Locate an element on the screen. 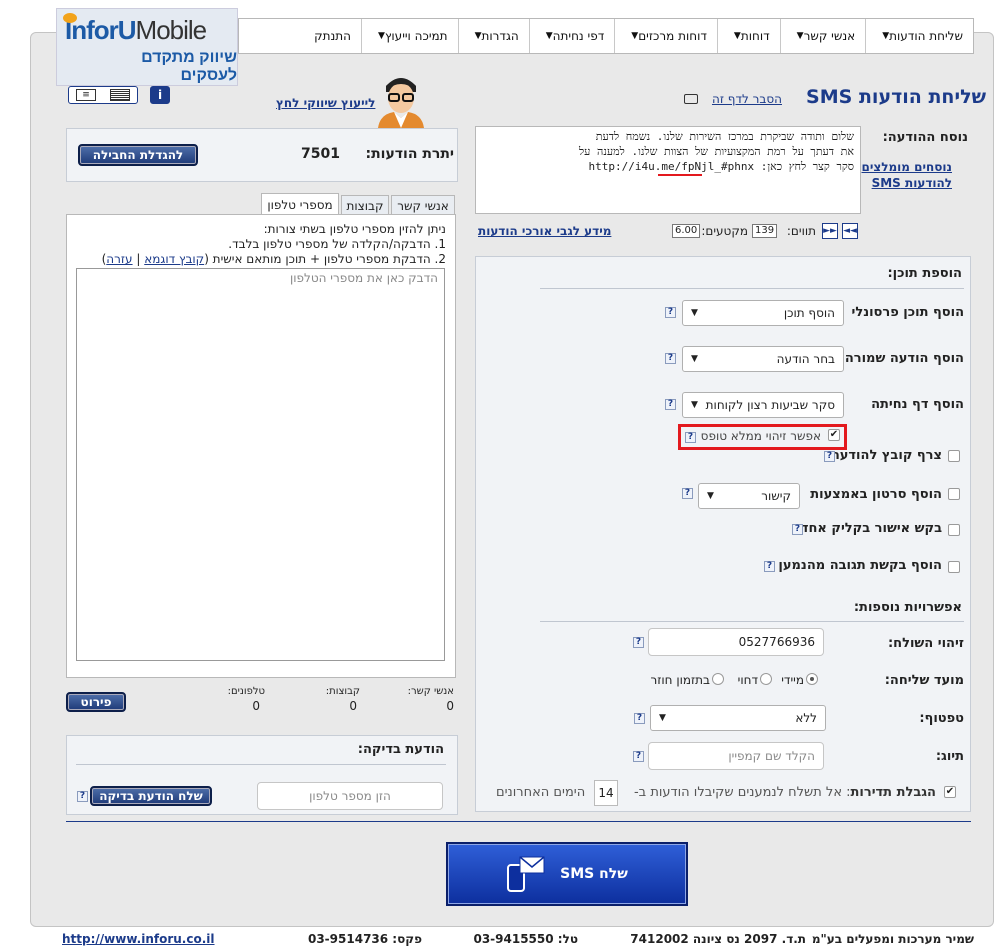 The width and height of the screenshot is (1002, 951). freq-checkbox: ✔ is located at coordinates (950, 792).